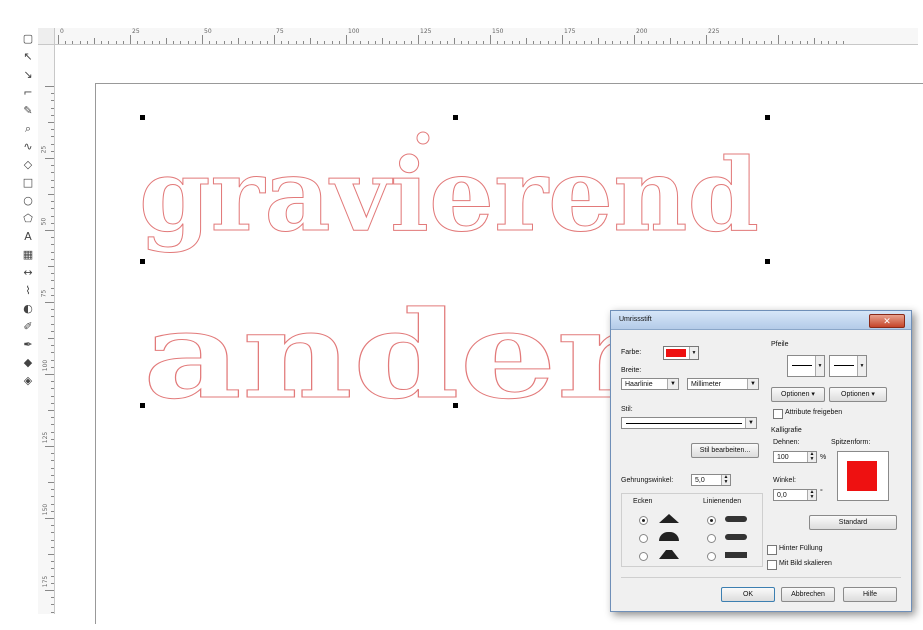 This screenshot has width=923, height=630. What do you see at coordinates (761, 320) in the screenshot?
I see `dialog-titlebar: Umrissstift ✕` at bounding box center [761, 320].